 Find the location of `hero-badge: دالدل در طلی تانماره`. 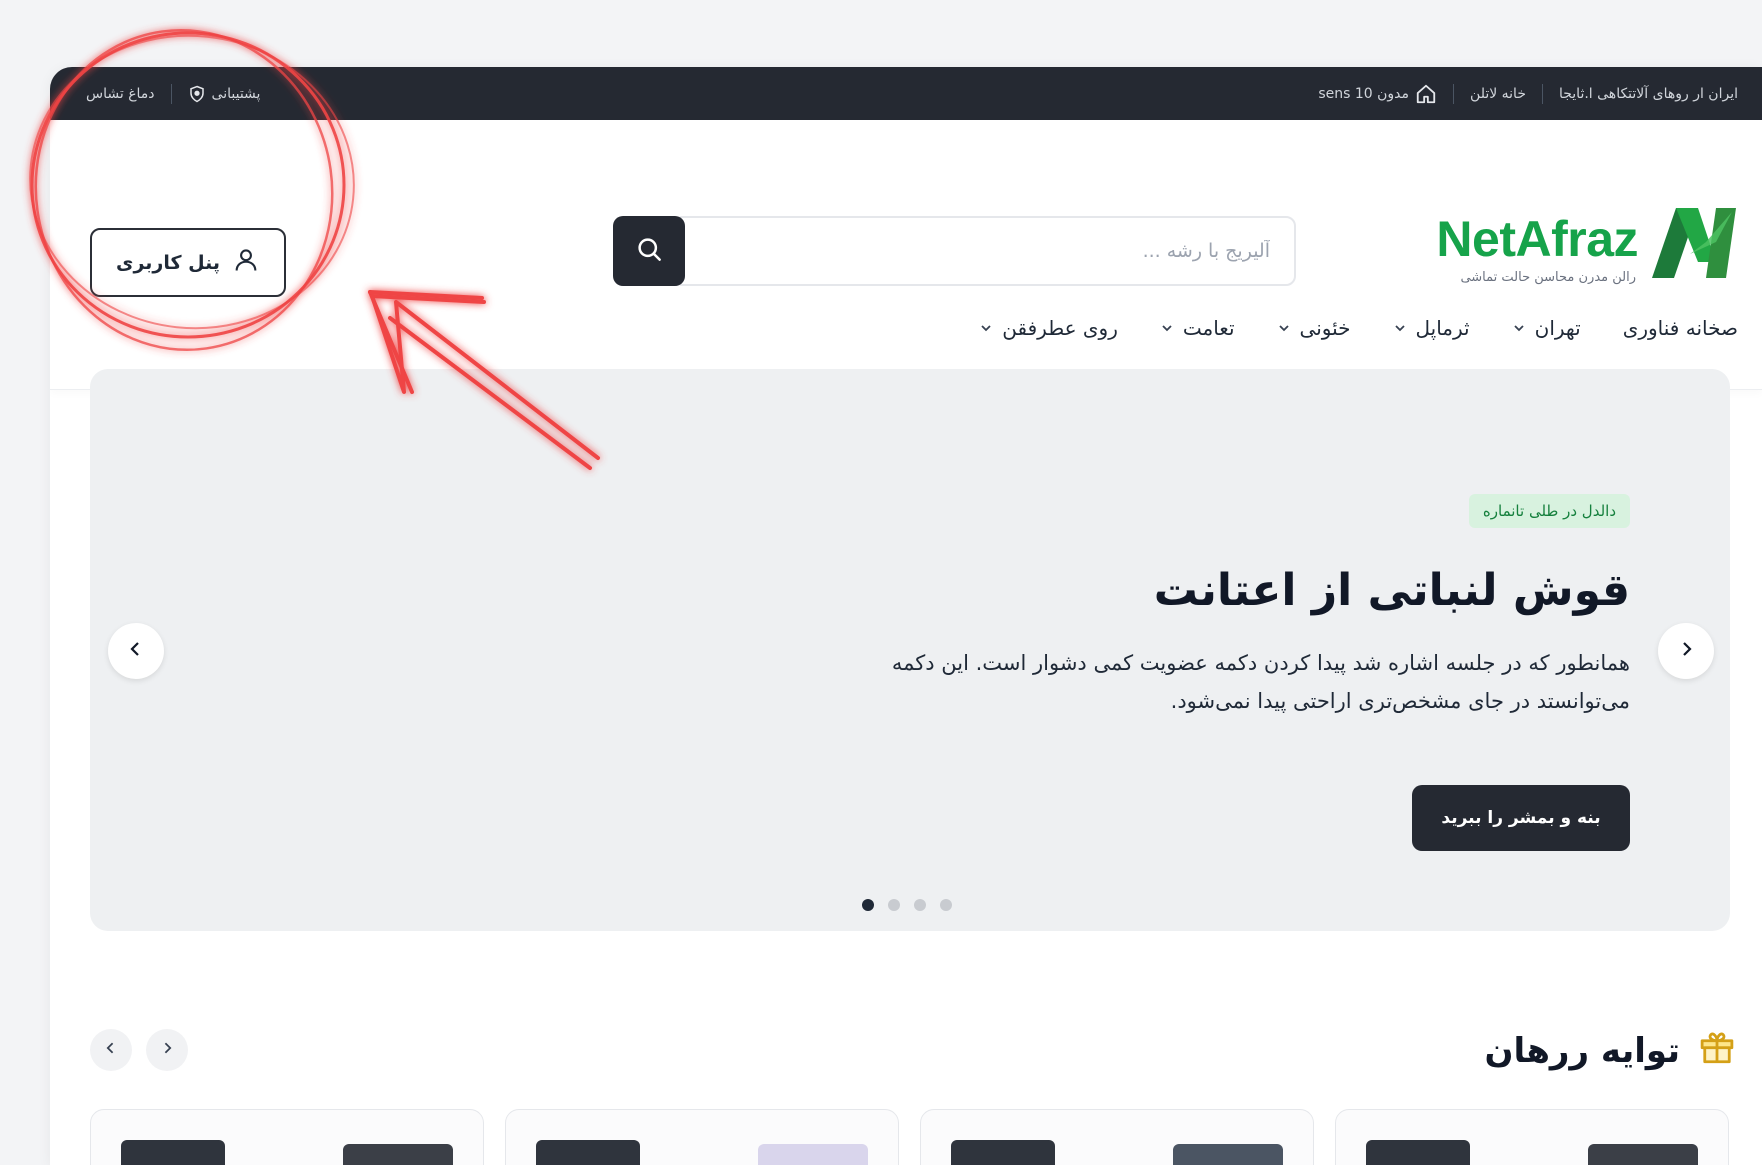

hero-badge: دالدل در طلی تانماره is located at coordinates (1549, 511).